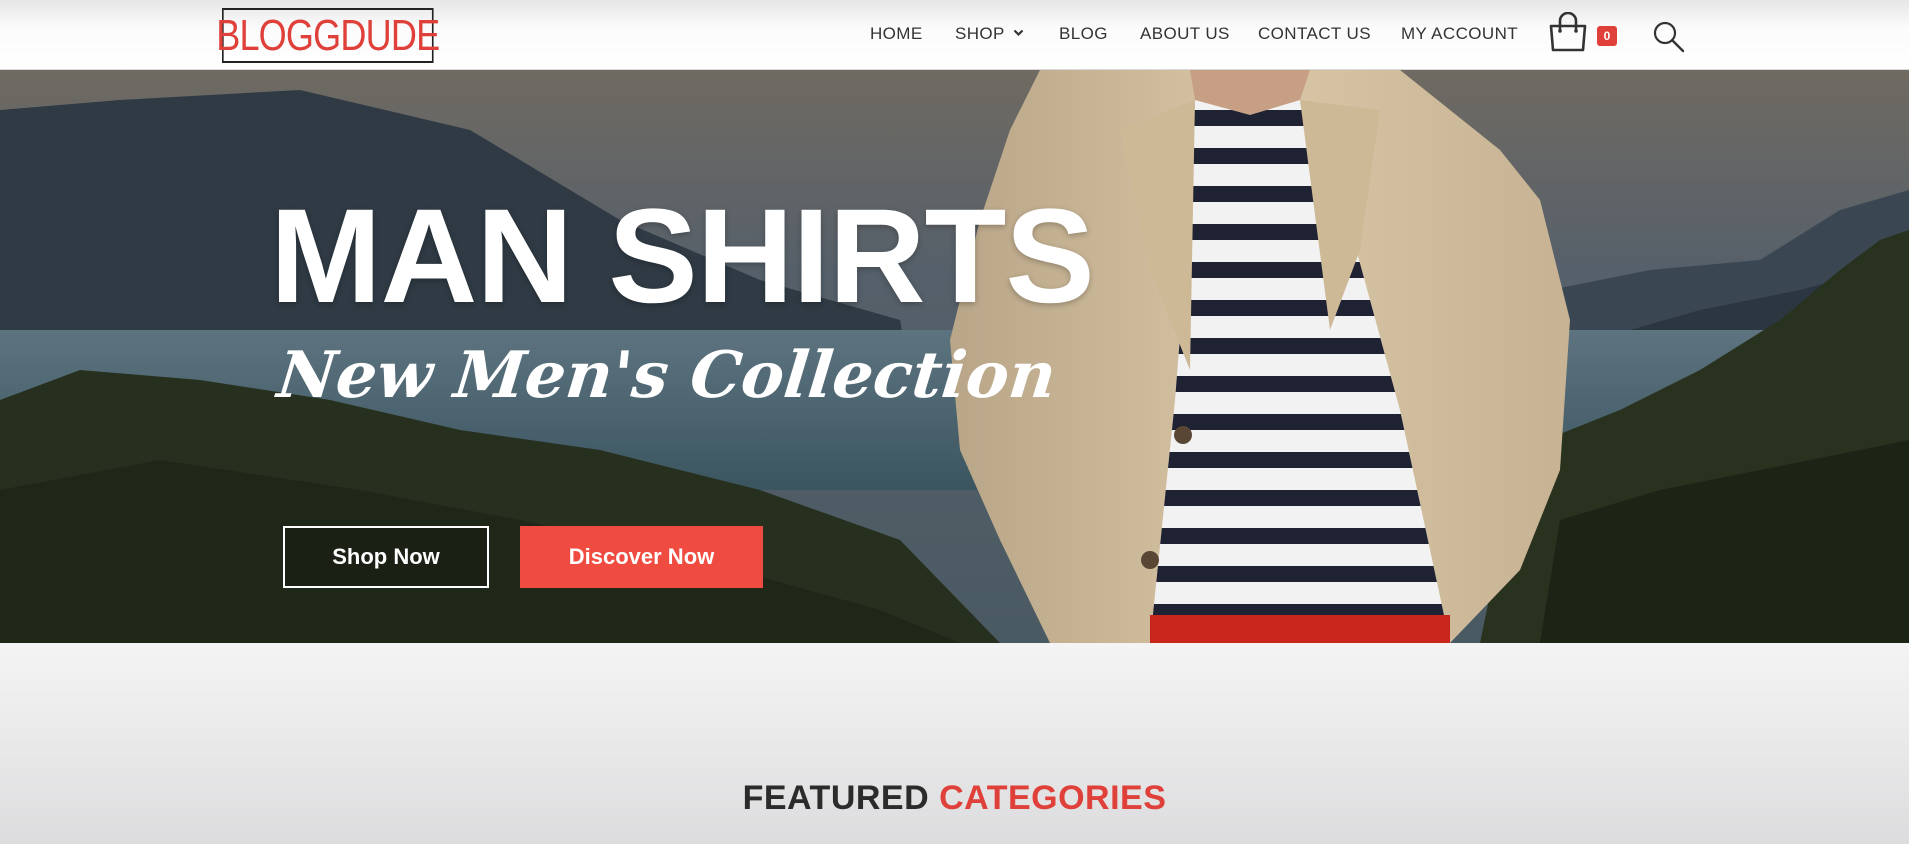 The height and width of the screenshot is (844, 1909). Describe the element at coordinates (1459, 34) in the screenshot. I see `nav-my-account: MY ACCOUNT` at that location.